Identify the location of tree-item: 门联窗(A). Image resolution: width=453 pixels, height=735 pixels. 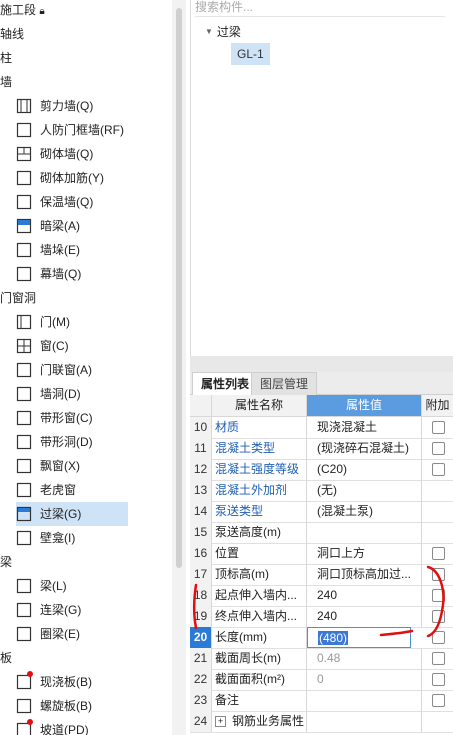
(54, 370).